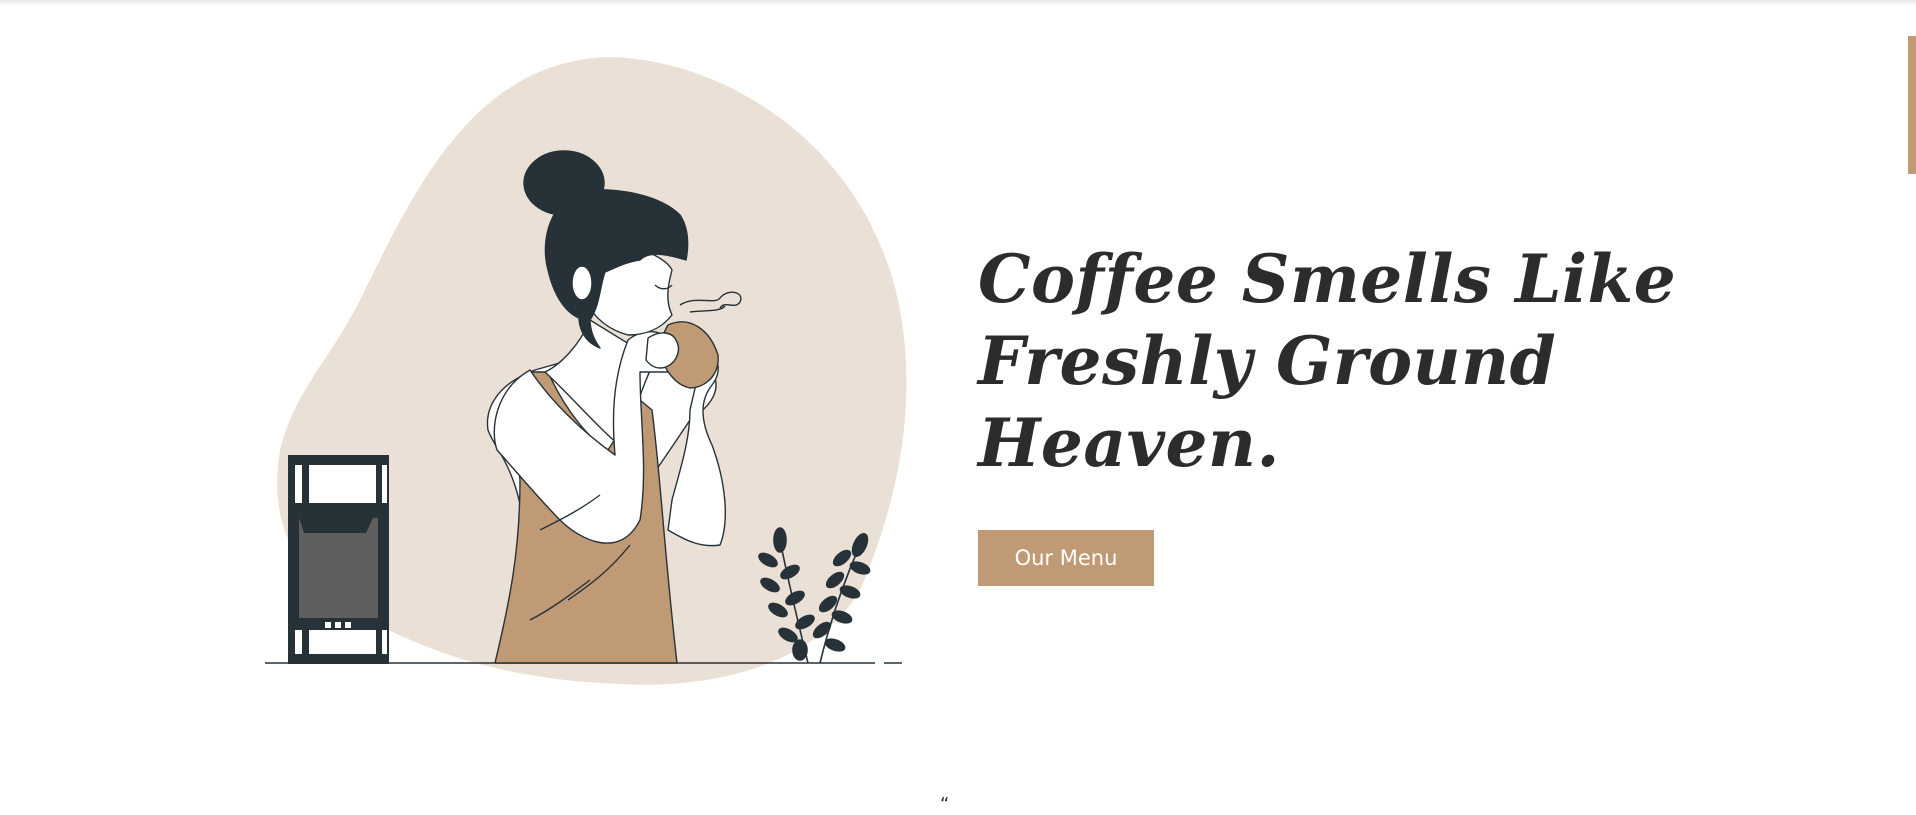 The width and height of the screenshot is (1916, 815). What do you see at coordinates (1912, 105) in the screenshot?
I see `scroll-indicator` at bounding box center [1912, 105].